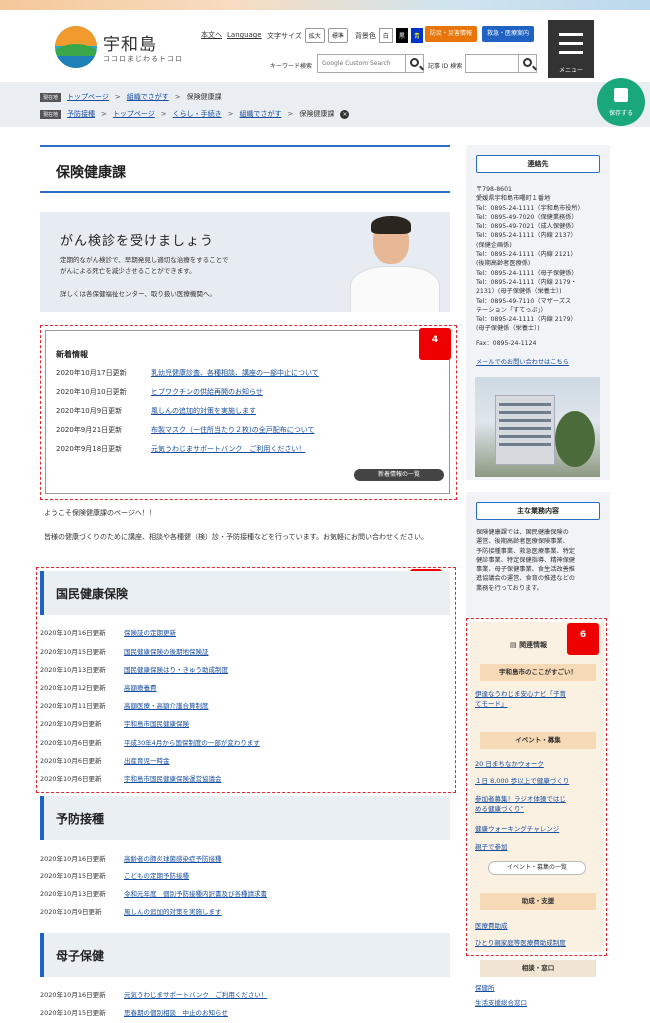  I want to click on list-link: 国民健康保険はり・きゅう助成制度, so click(176, 669).